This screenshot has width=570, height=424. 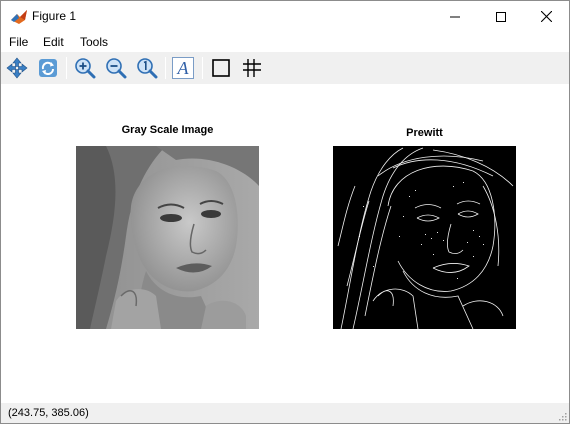 I want to click on zoom-in-button, so click(x=85, y=68).